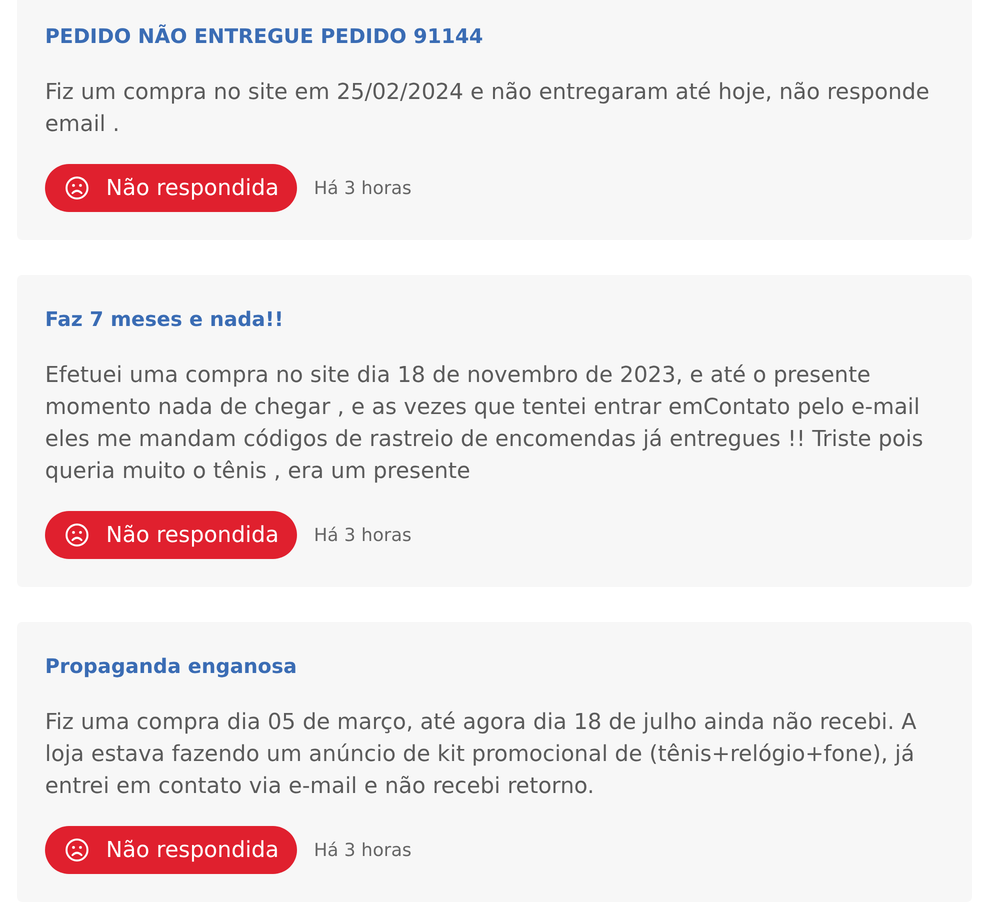 The image size is (1000, 918). I want to click on complaint-text: Fiz um compra no site em 25/02/2024 e não entregaram até hoje, não responde email ., so click(487, 109).